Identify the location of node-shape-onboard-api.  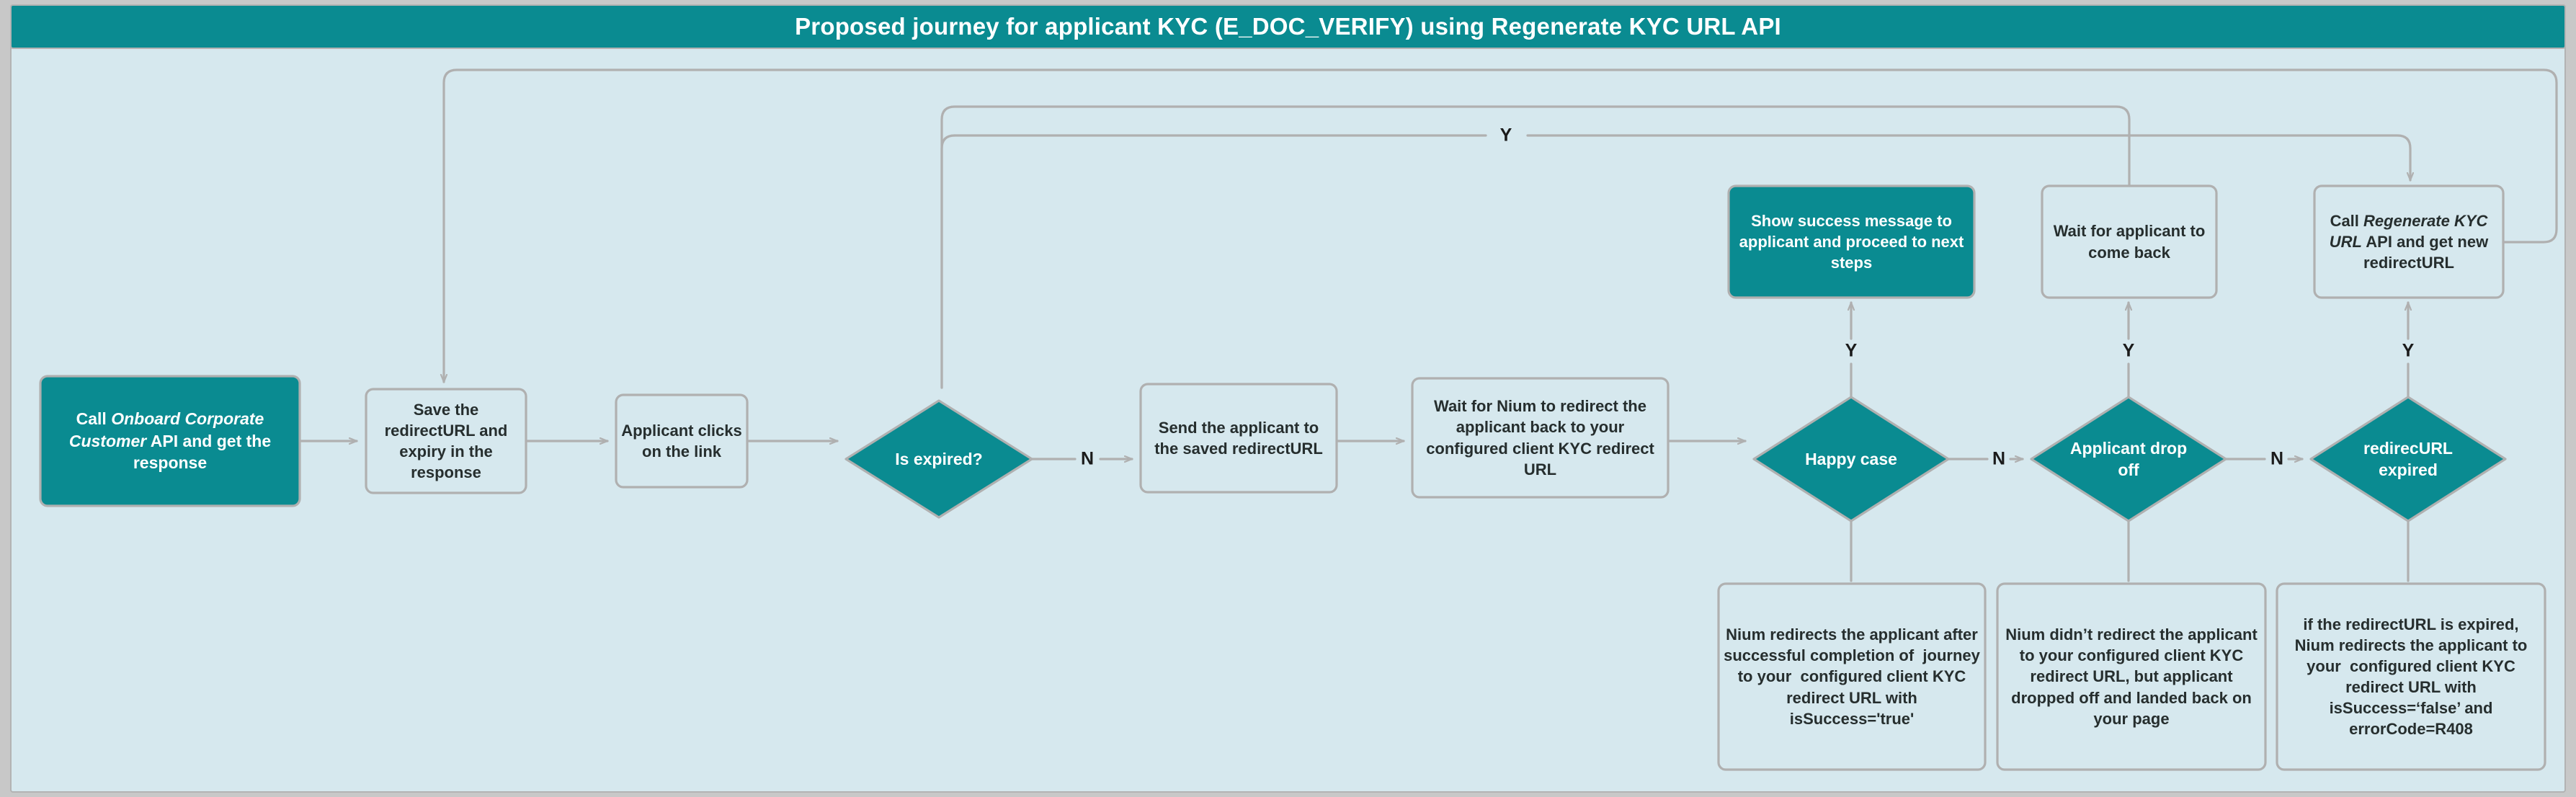
(170, 441).